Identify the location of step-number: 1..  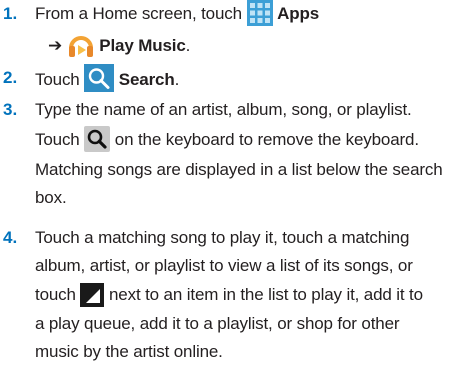
(10, 13).